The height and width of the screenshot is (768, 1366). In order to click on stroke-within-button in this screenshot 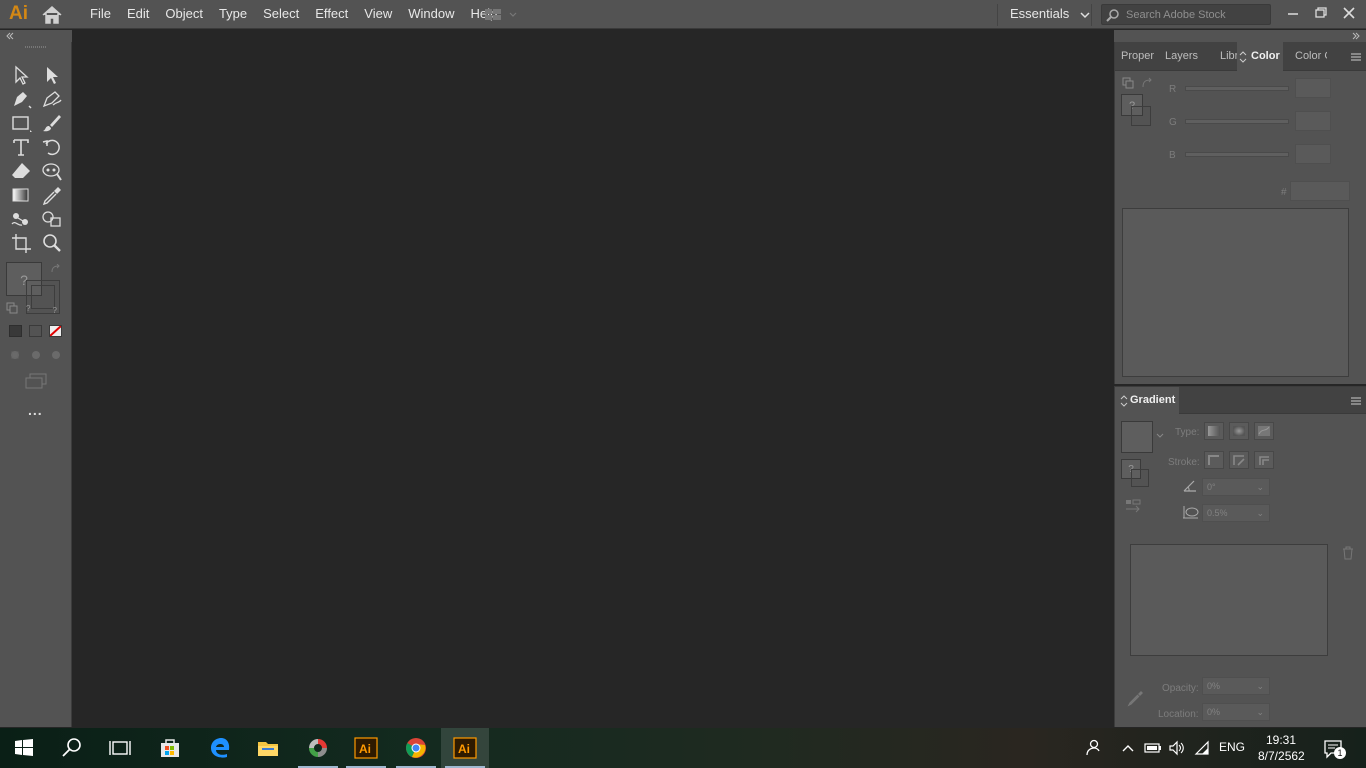, I will do `click(1214, 460)`.